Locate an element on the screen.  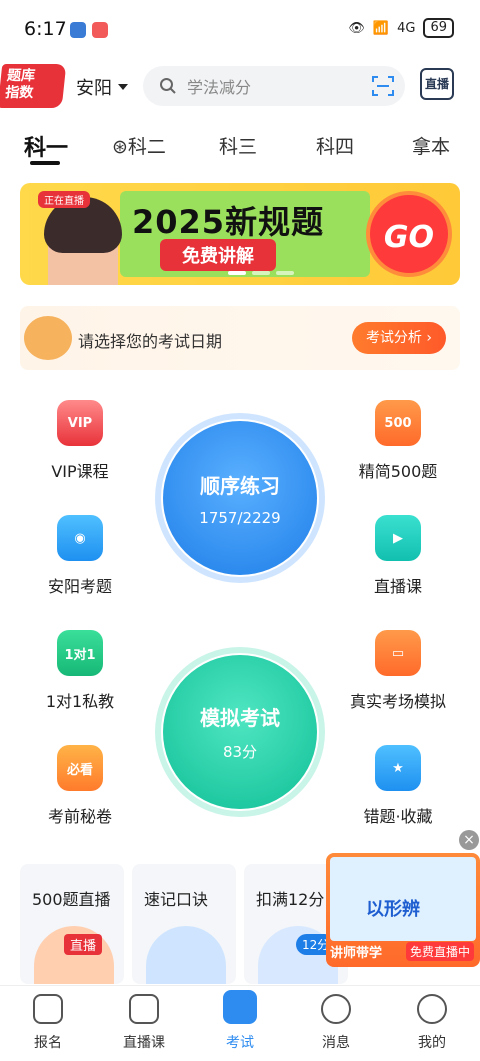
mock-exam-button: 模拟考试 83分 is located at coordinates (240, 732).